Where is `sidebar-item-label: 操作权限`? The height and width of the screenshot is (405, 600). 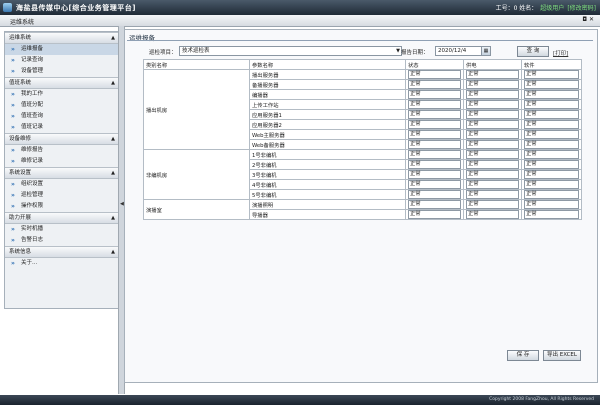
sidebar-item-label: 操作权限 is located at coordinates (32, 206).